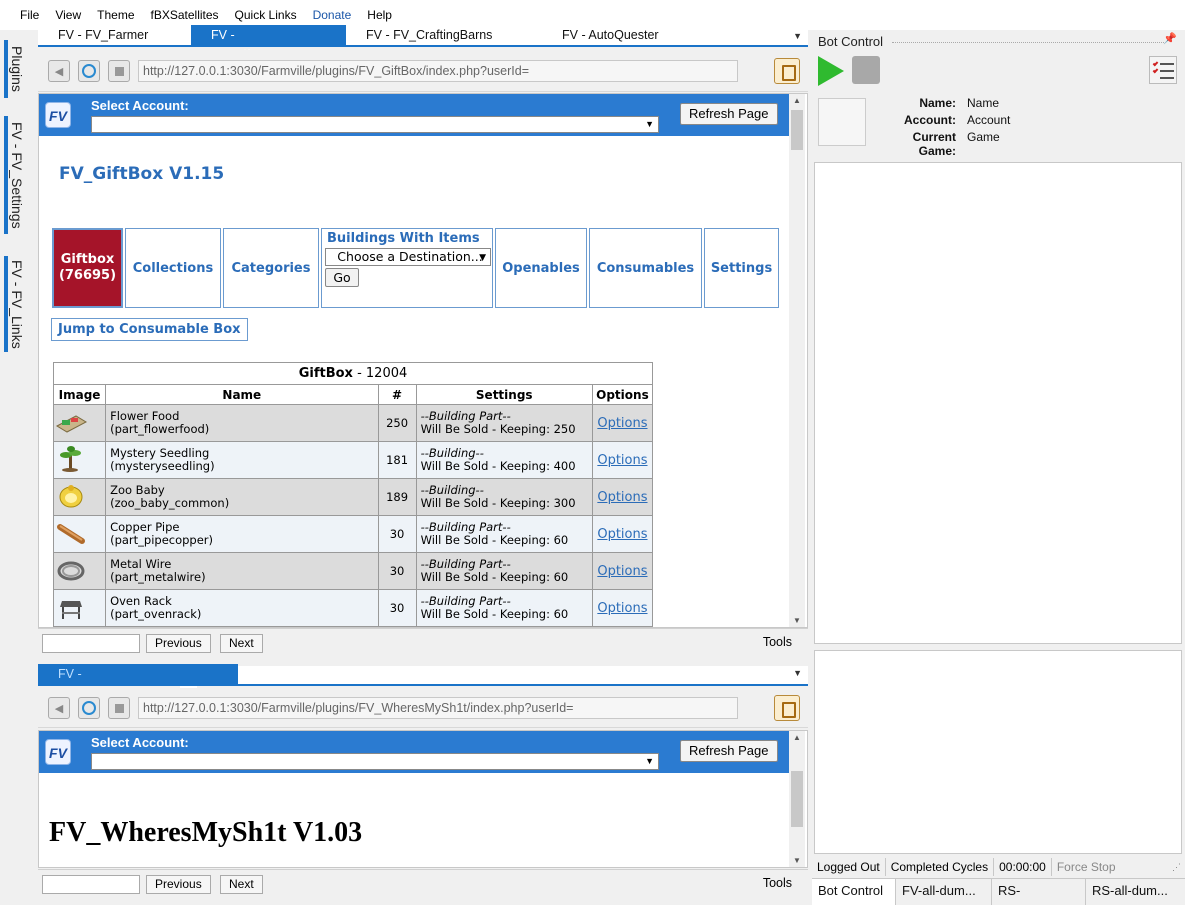 This screenshot has width=1185, height=905. What do you see at coordinates (70, 458) in the screenshot?
I see `mystery-seedling-icon` at bounding box center [70, 458].